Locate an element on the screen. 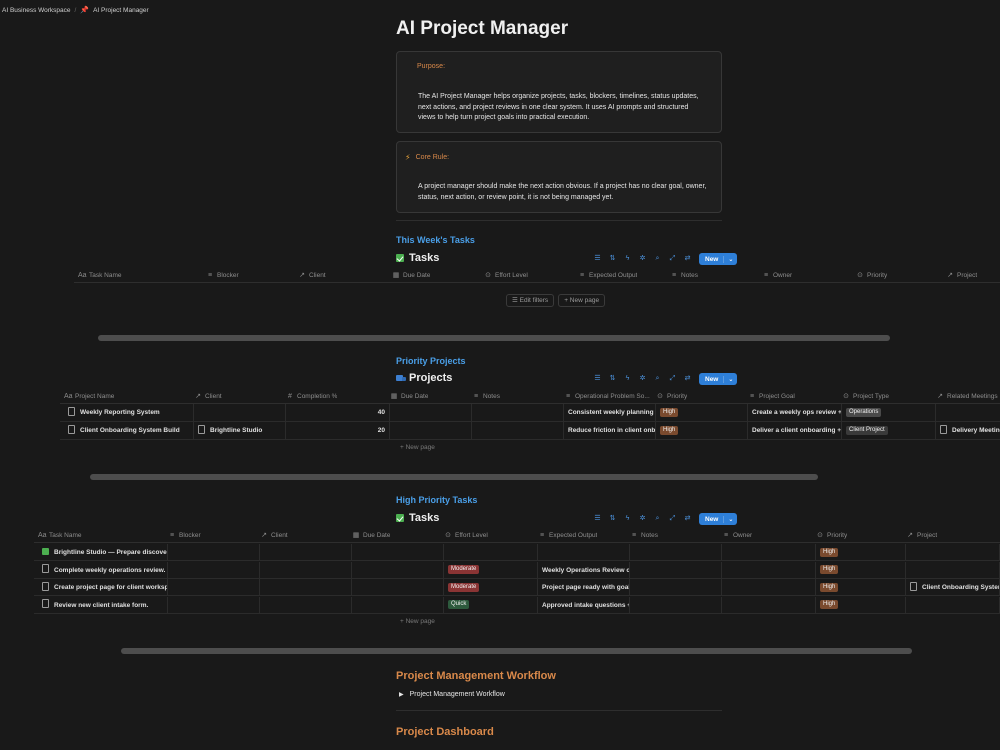 This screenshot has width=1000, height=750. projects-db-title: Projects is located at coordinates (424, 378).